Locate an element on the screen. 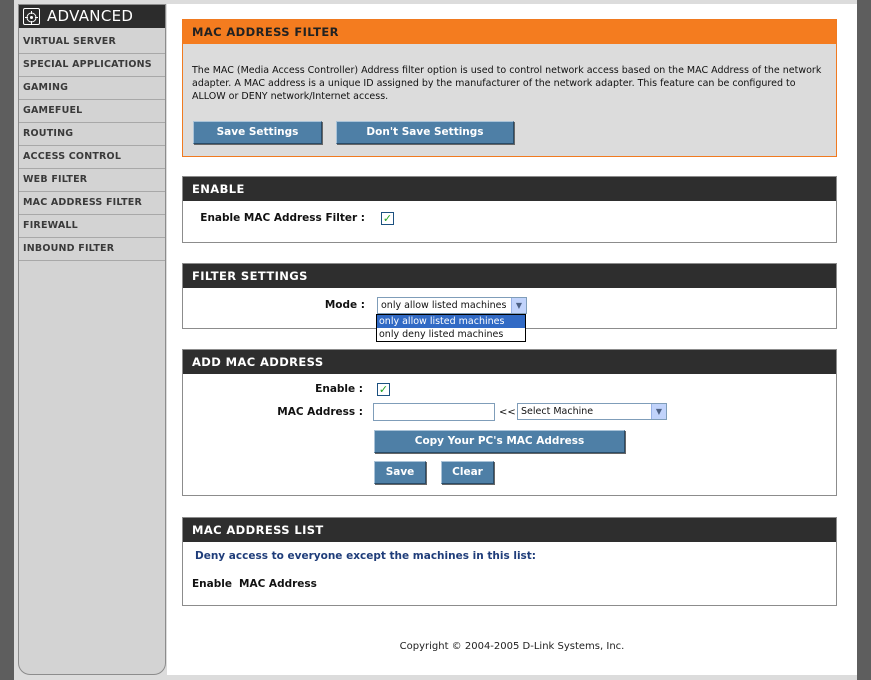  mac-address-label: MAC Address : is located at coordinates (320, 412).